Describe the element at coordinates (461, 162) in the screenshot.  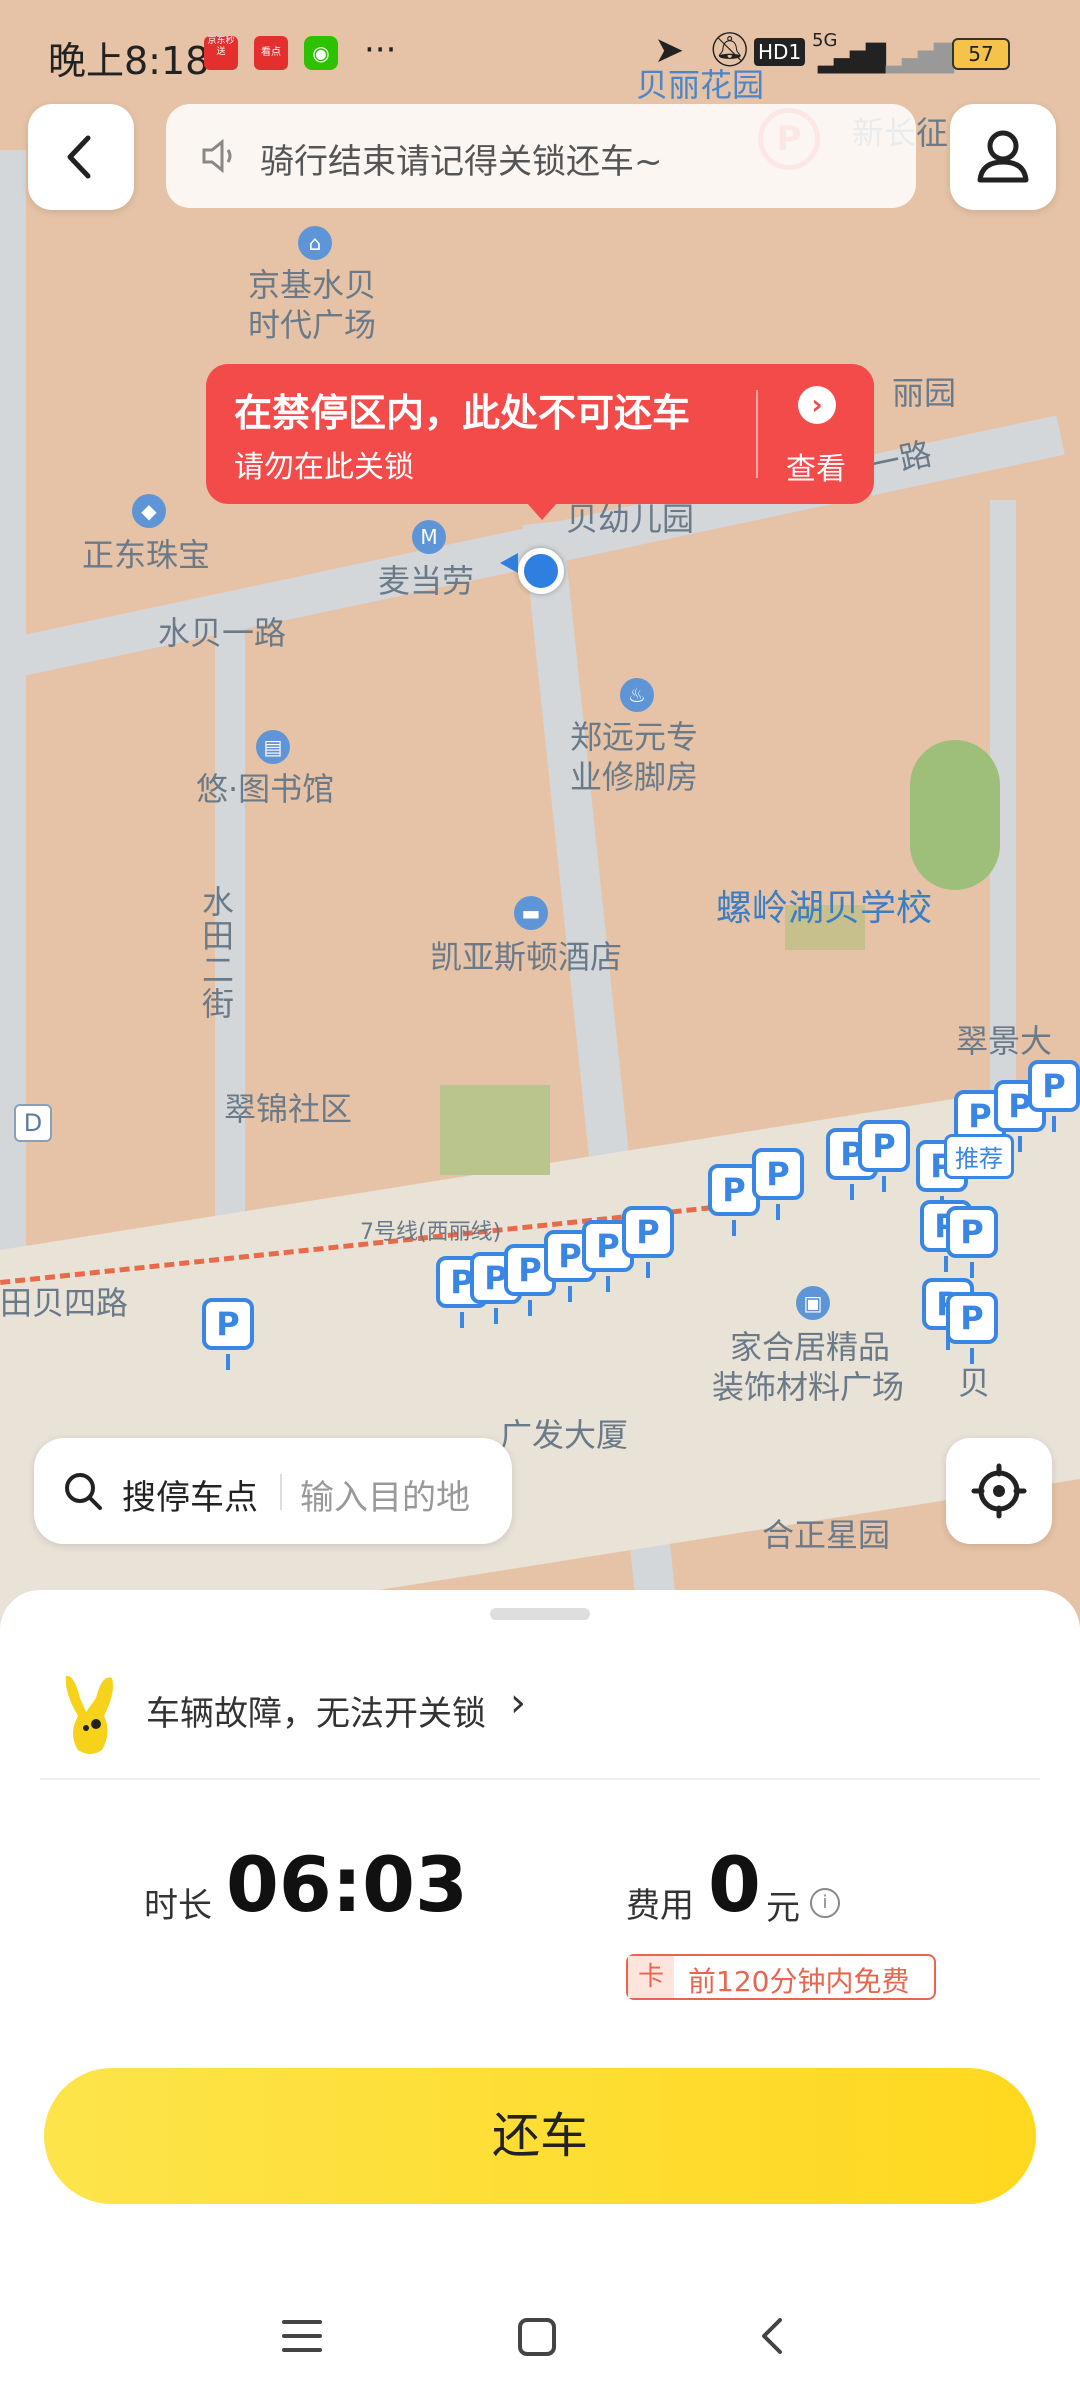
I see `notice-text: 骑行结束请记得关锁还车~` at that location.